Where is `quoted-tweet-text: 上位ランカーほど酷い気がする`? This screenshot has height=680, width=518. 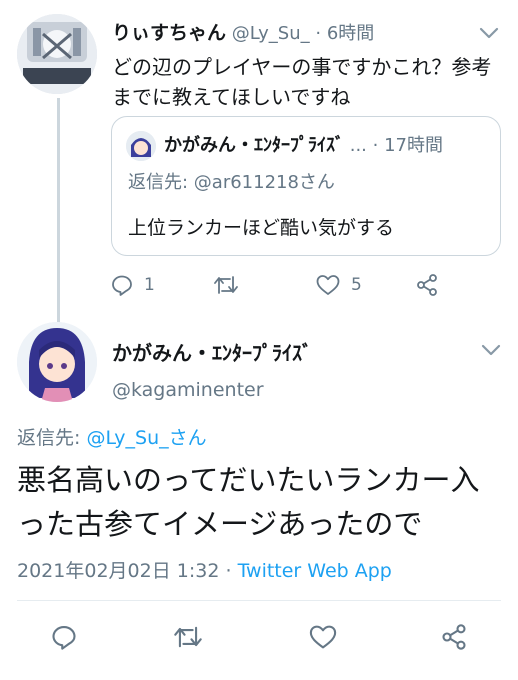 quoted-tweet-text: 上位ランカーほど酷い気がする is located at coordinates (261, 228).